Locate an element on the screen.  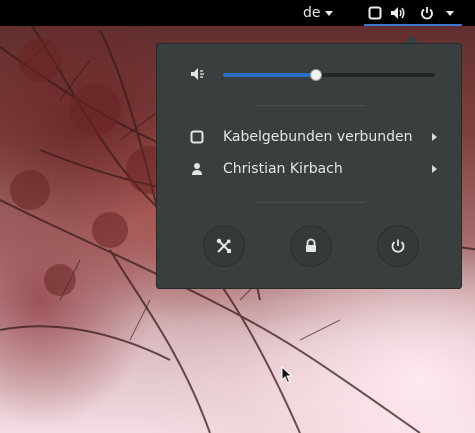
power-off-button is located at coordinates (398, 246).